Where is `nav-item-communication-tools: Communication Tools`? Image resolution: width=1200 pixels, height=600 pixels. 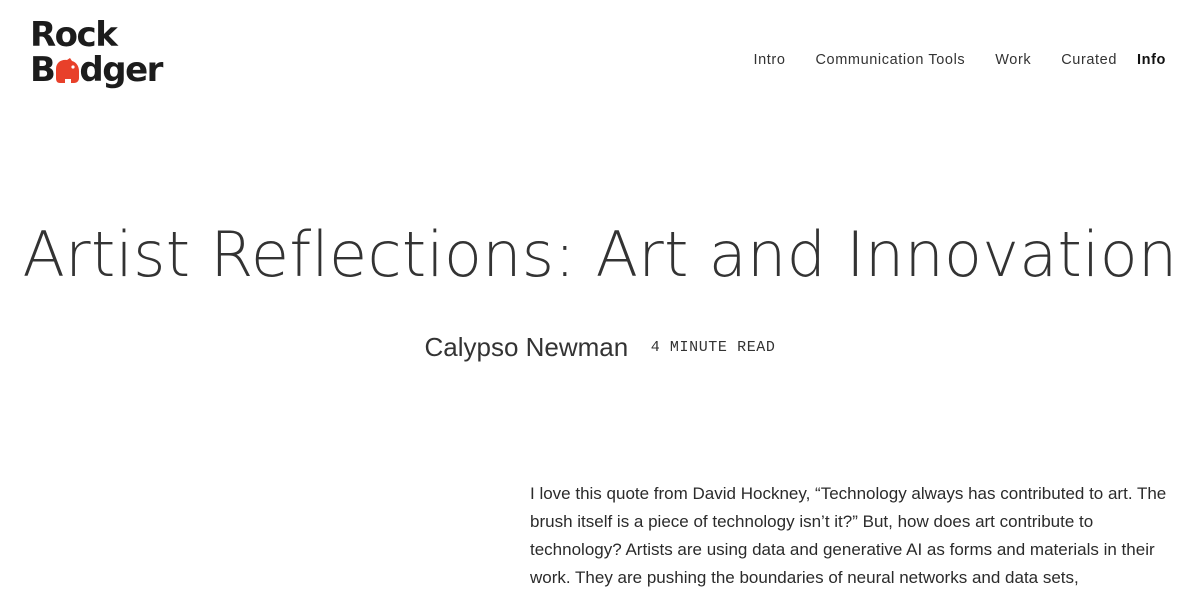
nav-item-communication-tools: Communication Tools is located at coordinates (890, 60).